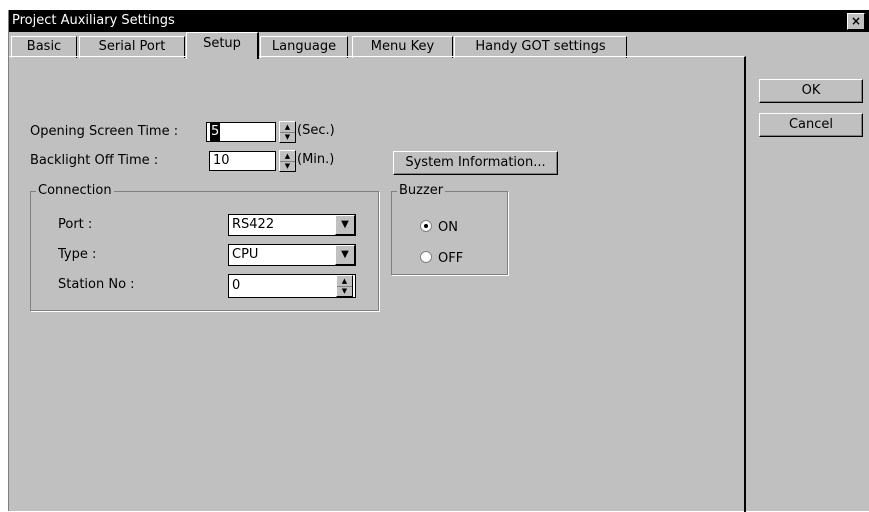 Image resolution: width=869 pixels, height=512 pixels. I want to click on tab-label: Serial Port, so click(132, 46).